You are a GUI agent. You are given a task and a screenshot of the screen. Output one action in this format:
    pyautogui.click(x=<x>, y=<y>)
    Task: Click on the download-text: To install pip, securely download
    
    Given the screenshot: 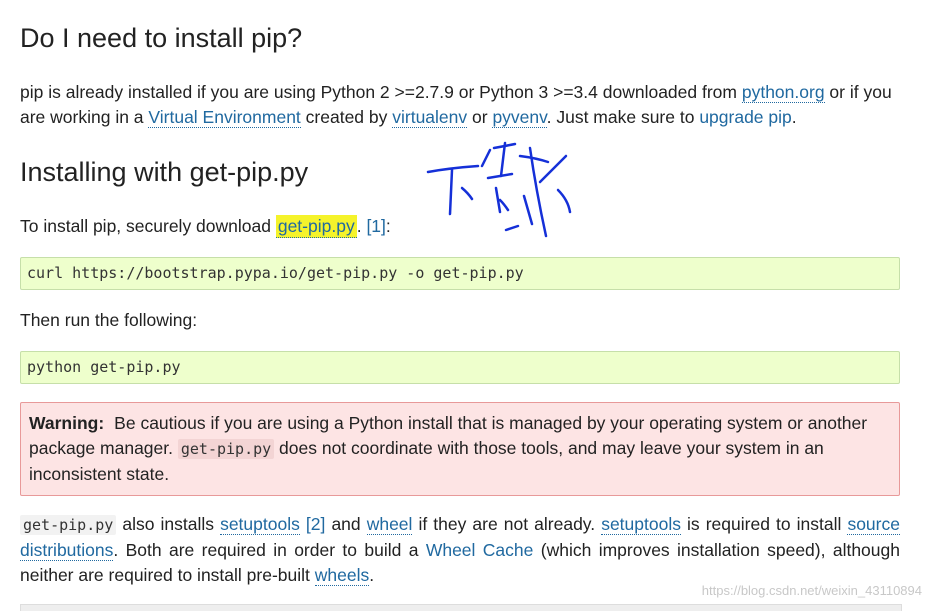 What is the action you would take?
    pyautogui.click(x=148, y=226)
    